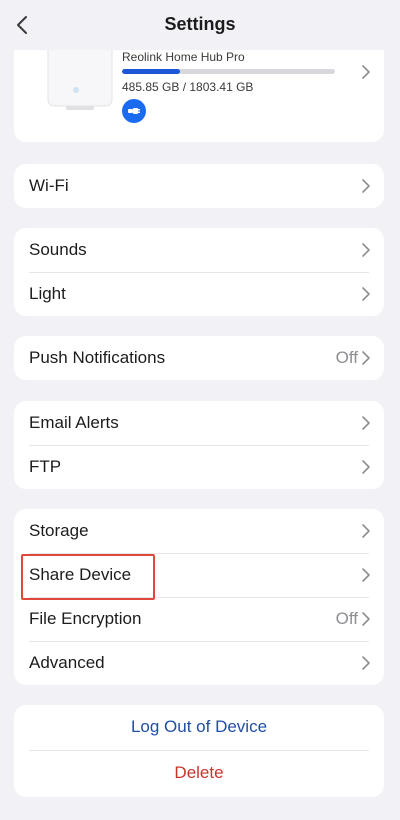 This screenshot has width=400, height=820. I want to click on wifi-row: Wi-Fi, so click(199, 186).